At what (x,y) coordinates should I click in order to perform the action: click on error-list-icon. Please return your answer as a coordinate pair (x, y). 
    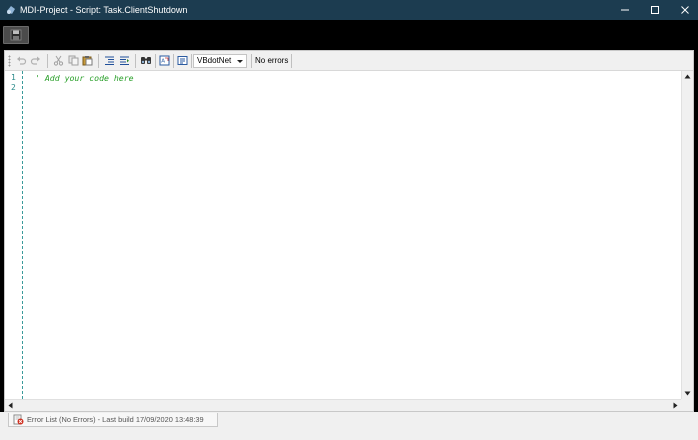
    Looking at the image, I should click on (18, 419).